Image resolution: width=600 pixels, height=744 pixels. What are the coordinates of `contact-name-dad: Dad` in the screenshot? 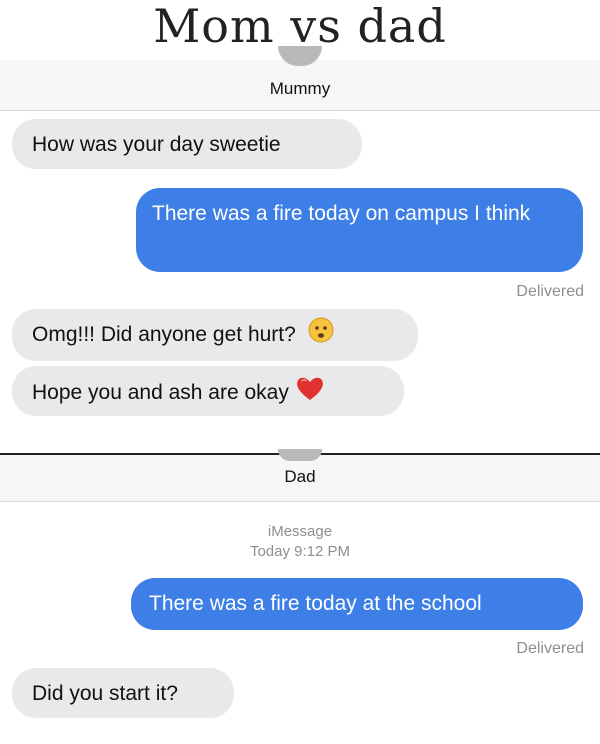 It's located at (300, 477).